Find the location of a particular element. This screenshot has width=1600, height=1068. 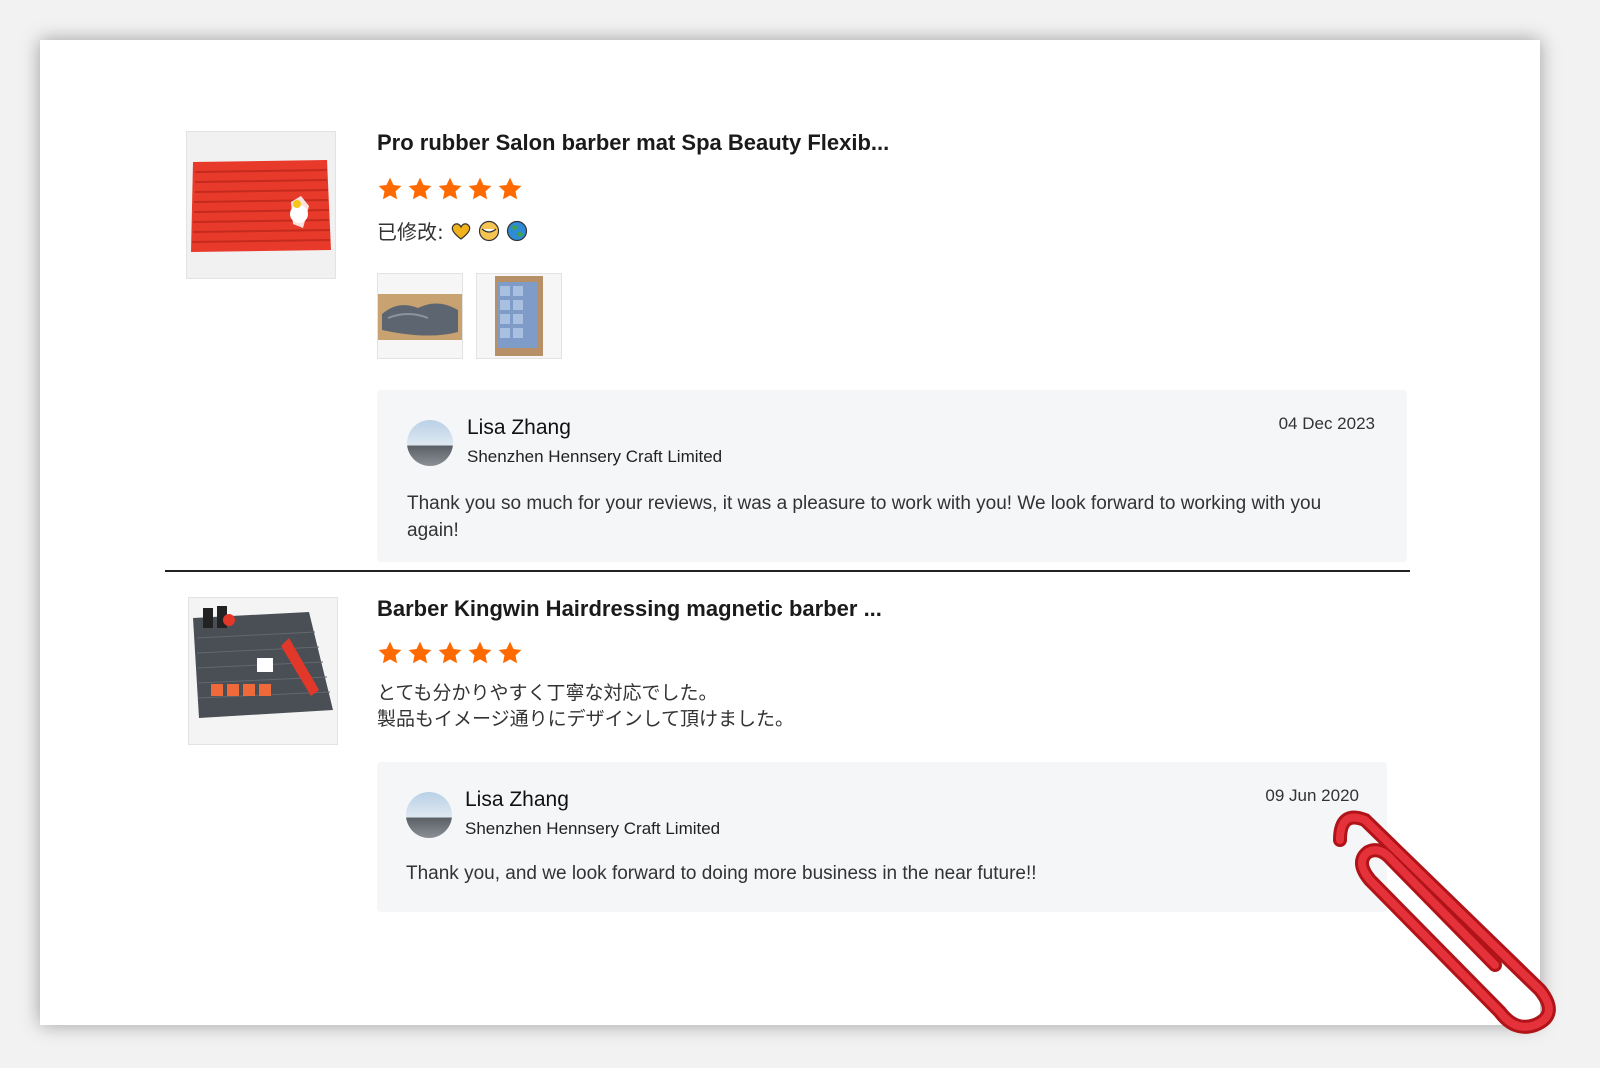

smile-emoji-icon is located at coordinates (489, 231).